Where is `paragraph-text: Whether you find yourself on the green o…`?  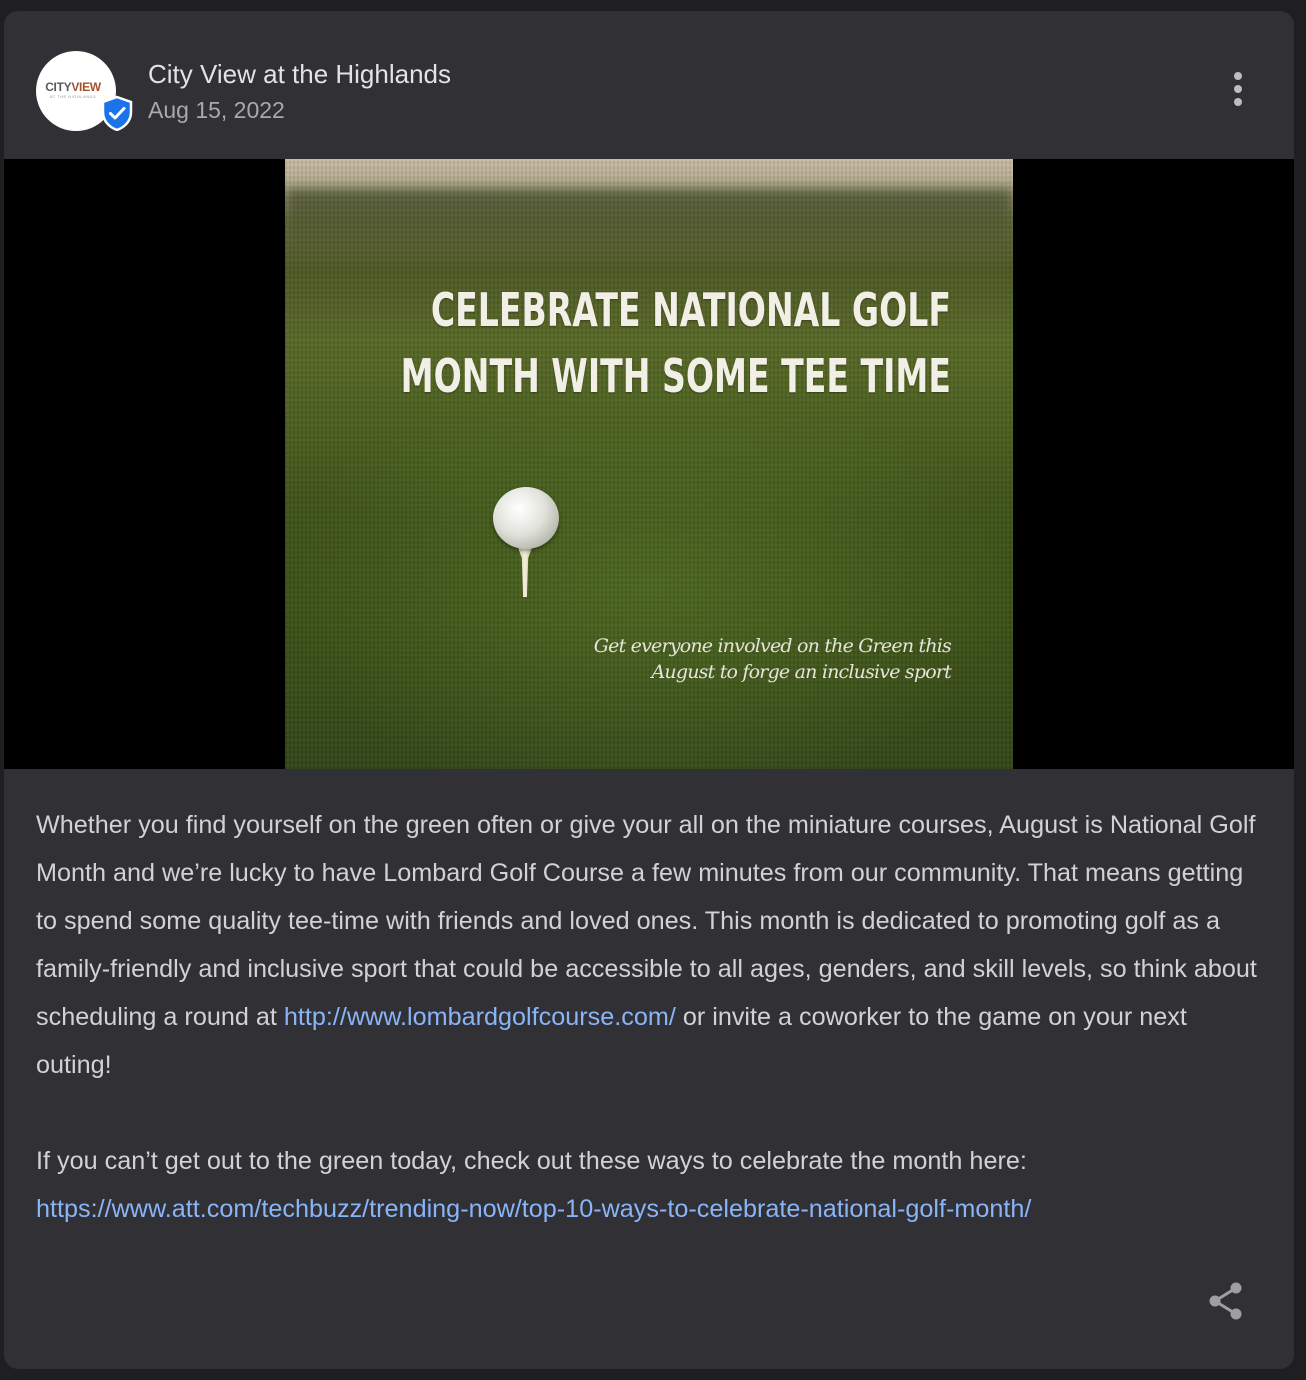 paragraph-text: Whether you find yourself on the green o… is located at coordinates (646, 921).